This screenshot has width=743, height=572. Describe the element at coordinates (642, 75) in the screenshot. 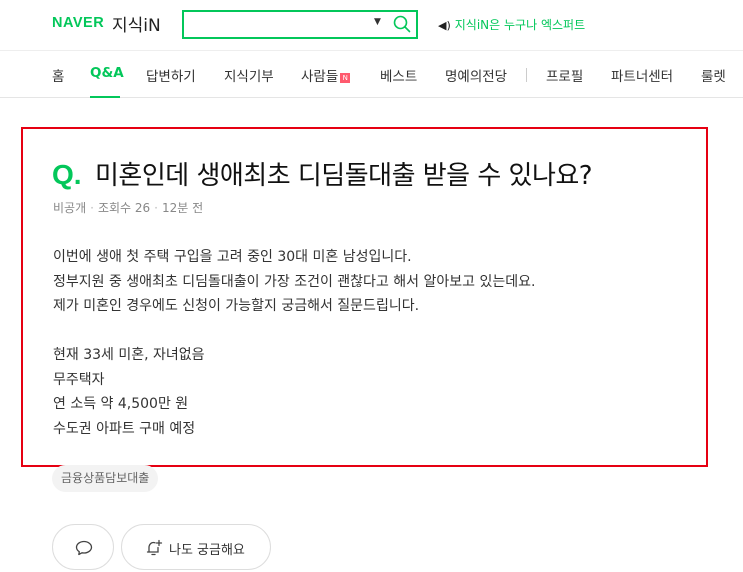

I see `nav-item-partner-center: 파트너센터` at that location.